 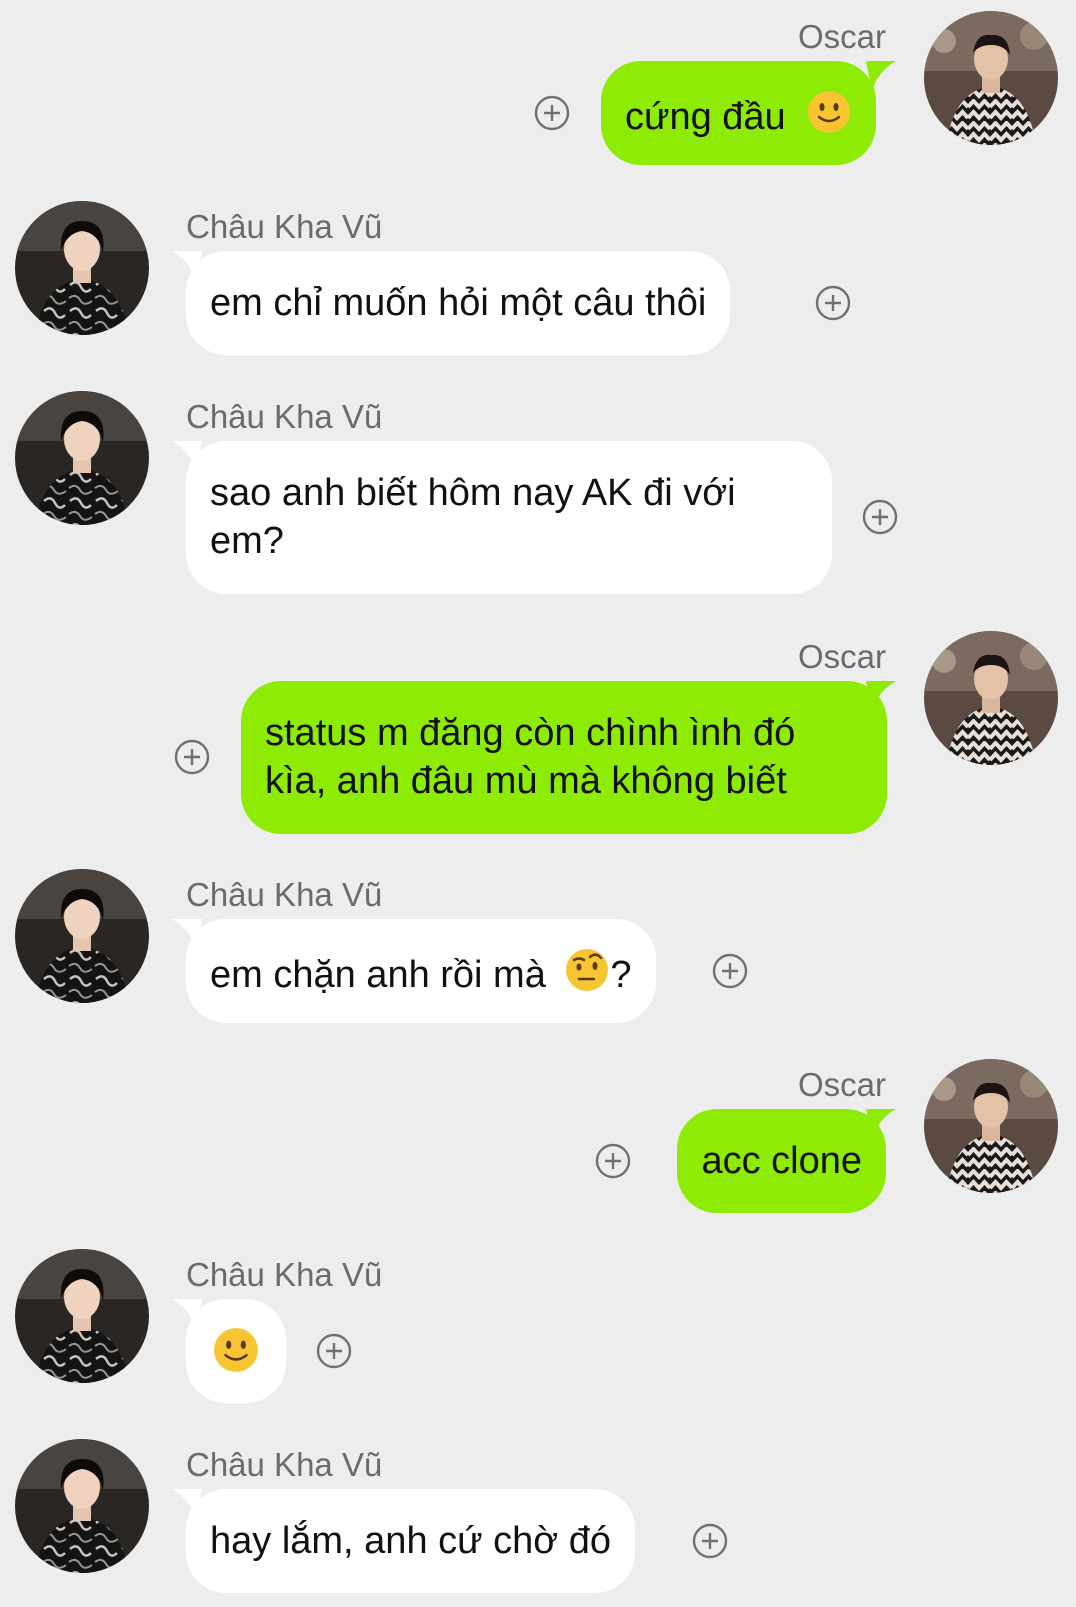 I want to click on message-text-line: em?, so click(x=247, y=541).